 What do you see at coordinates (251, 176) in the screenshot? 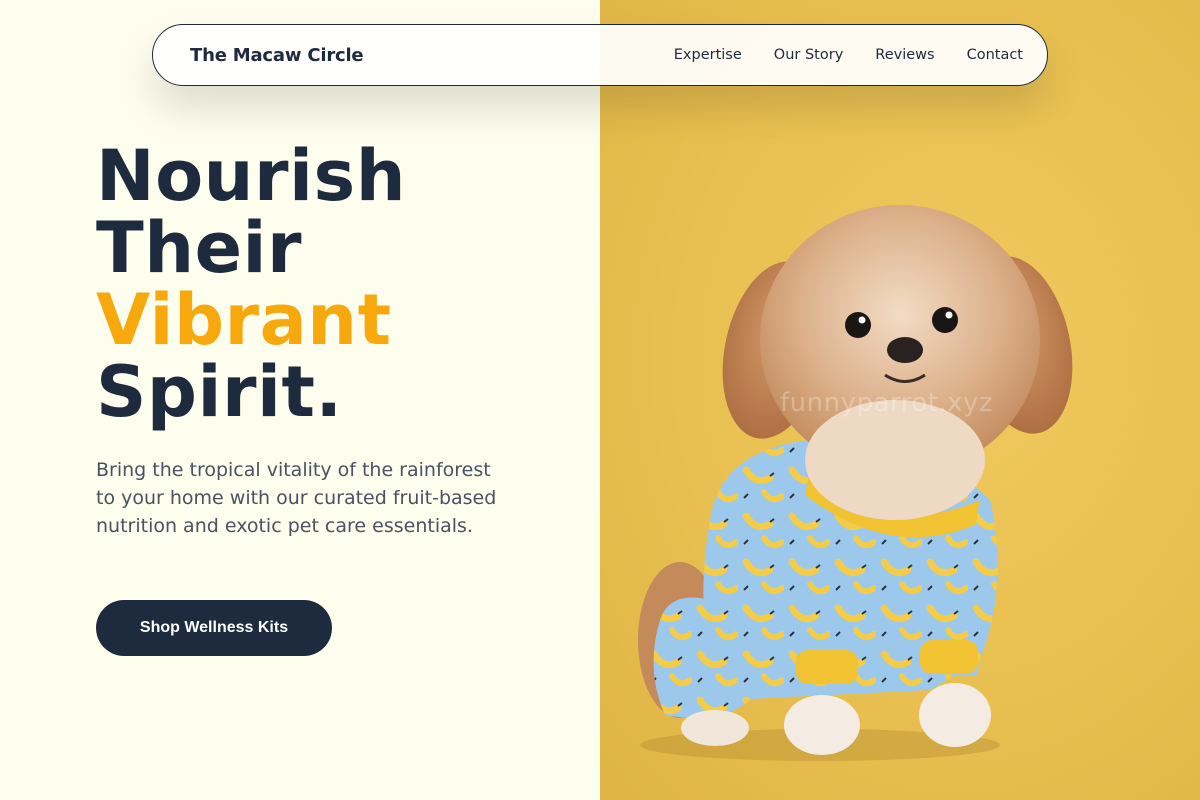
I see `headline-line-1: Nourish` at bounding box center [251, 176].